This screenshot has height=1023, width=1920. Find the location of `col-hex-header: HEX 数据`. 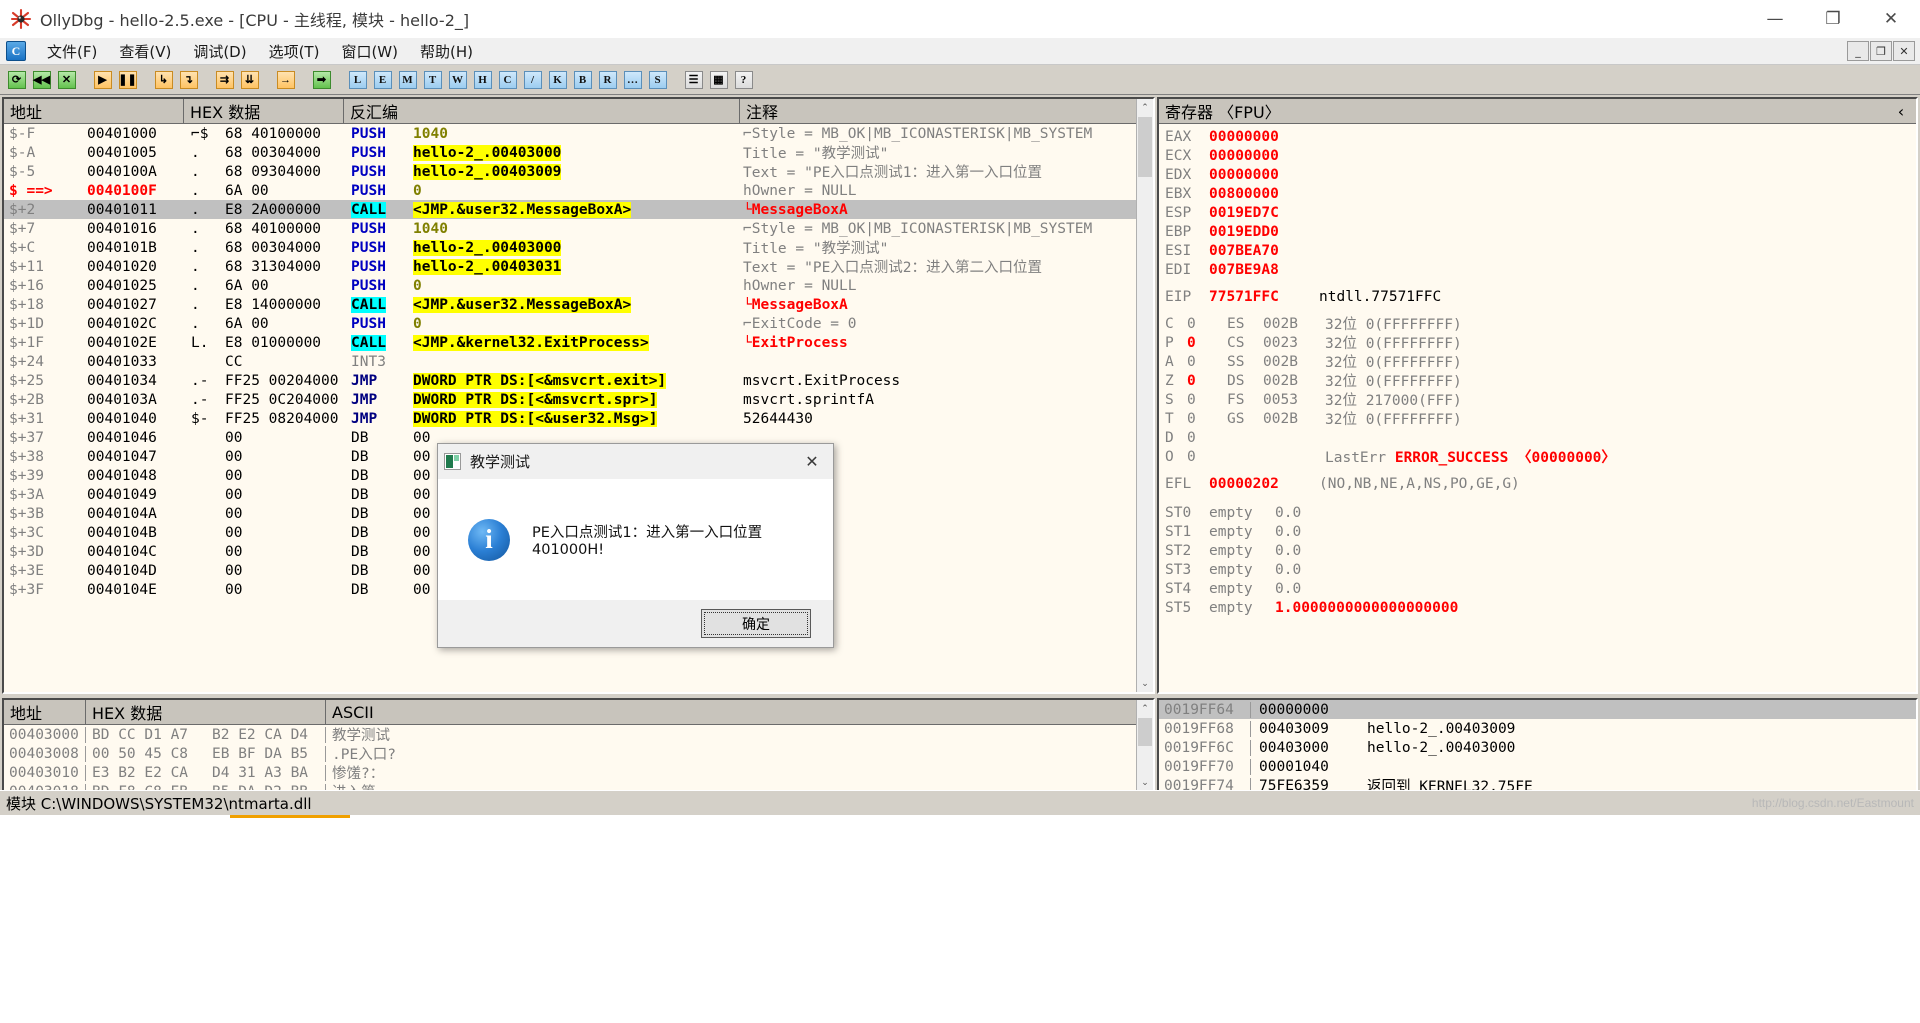

col-hex-header: HEX 数据 is located at coordinates (264, 111).